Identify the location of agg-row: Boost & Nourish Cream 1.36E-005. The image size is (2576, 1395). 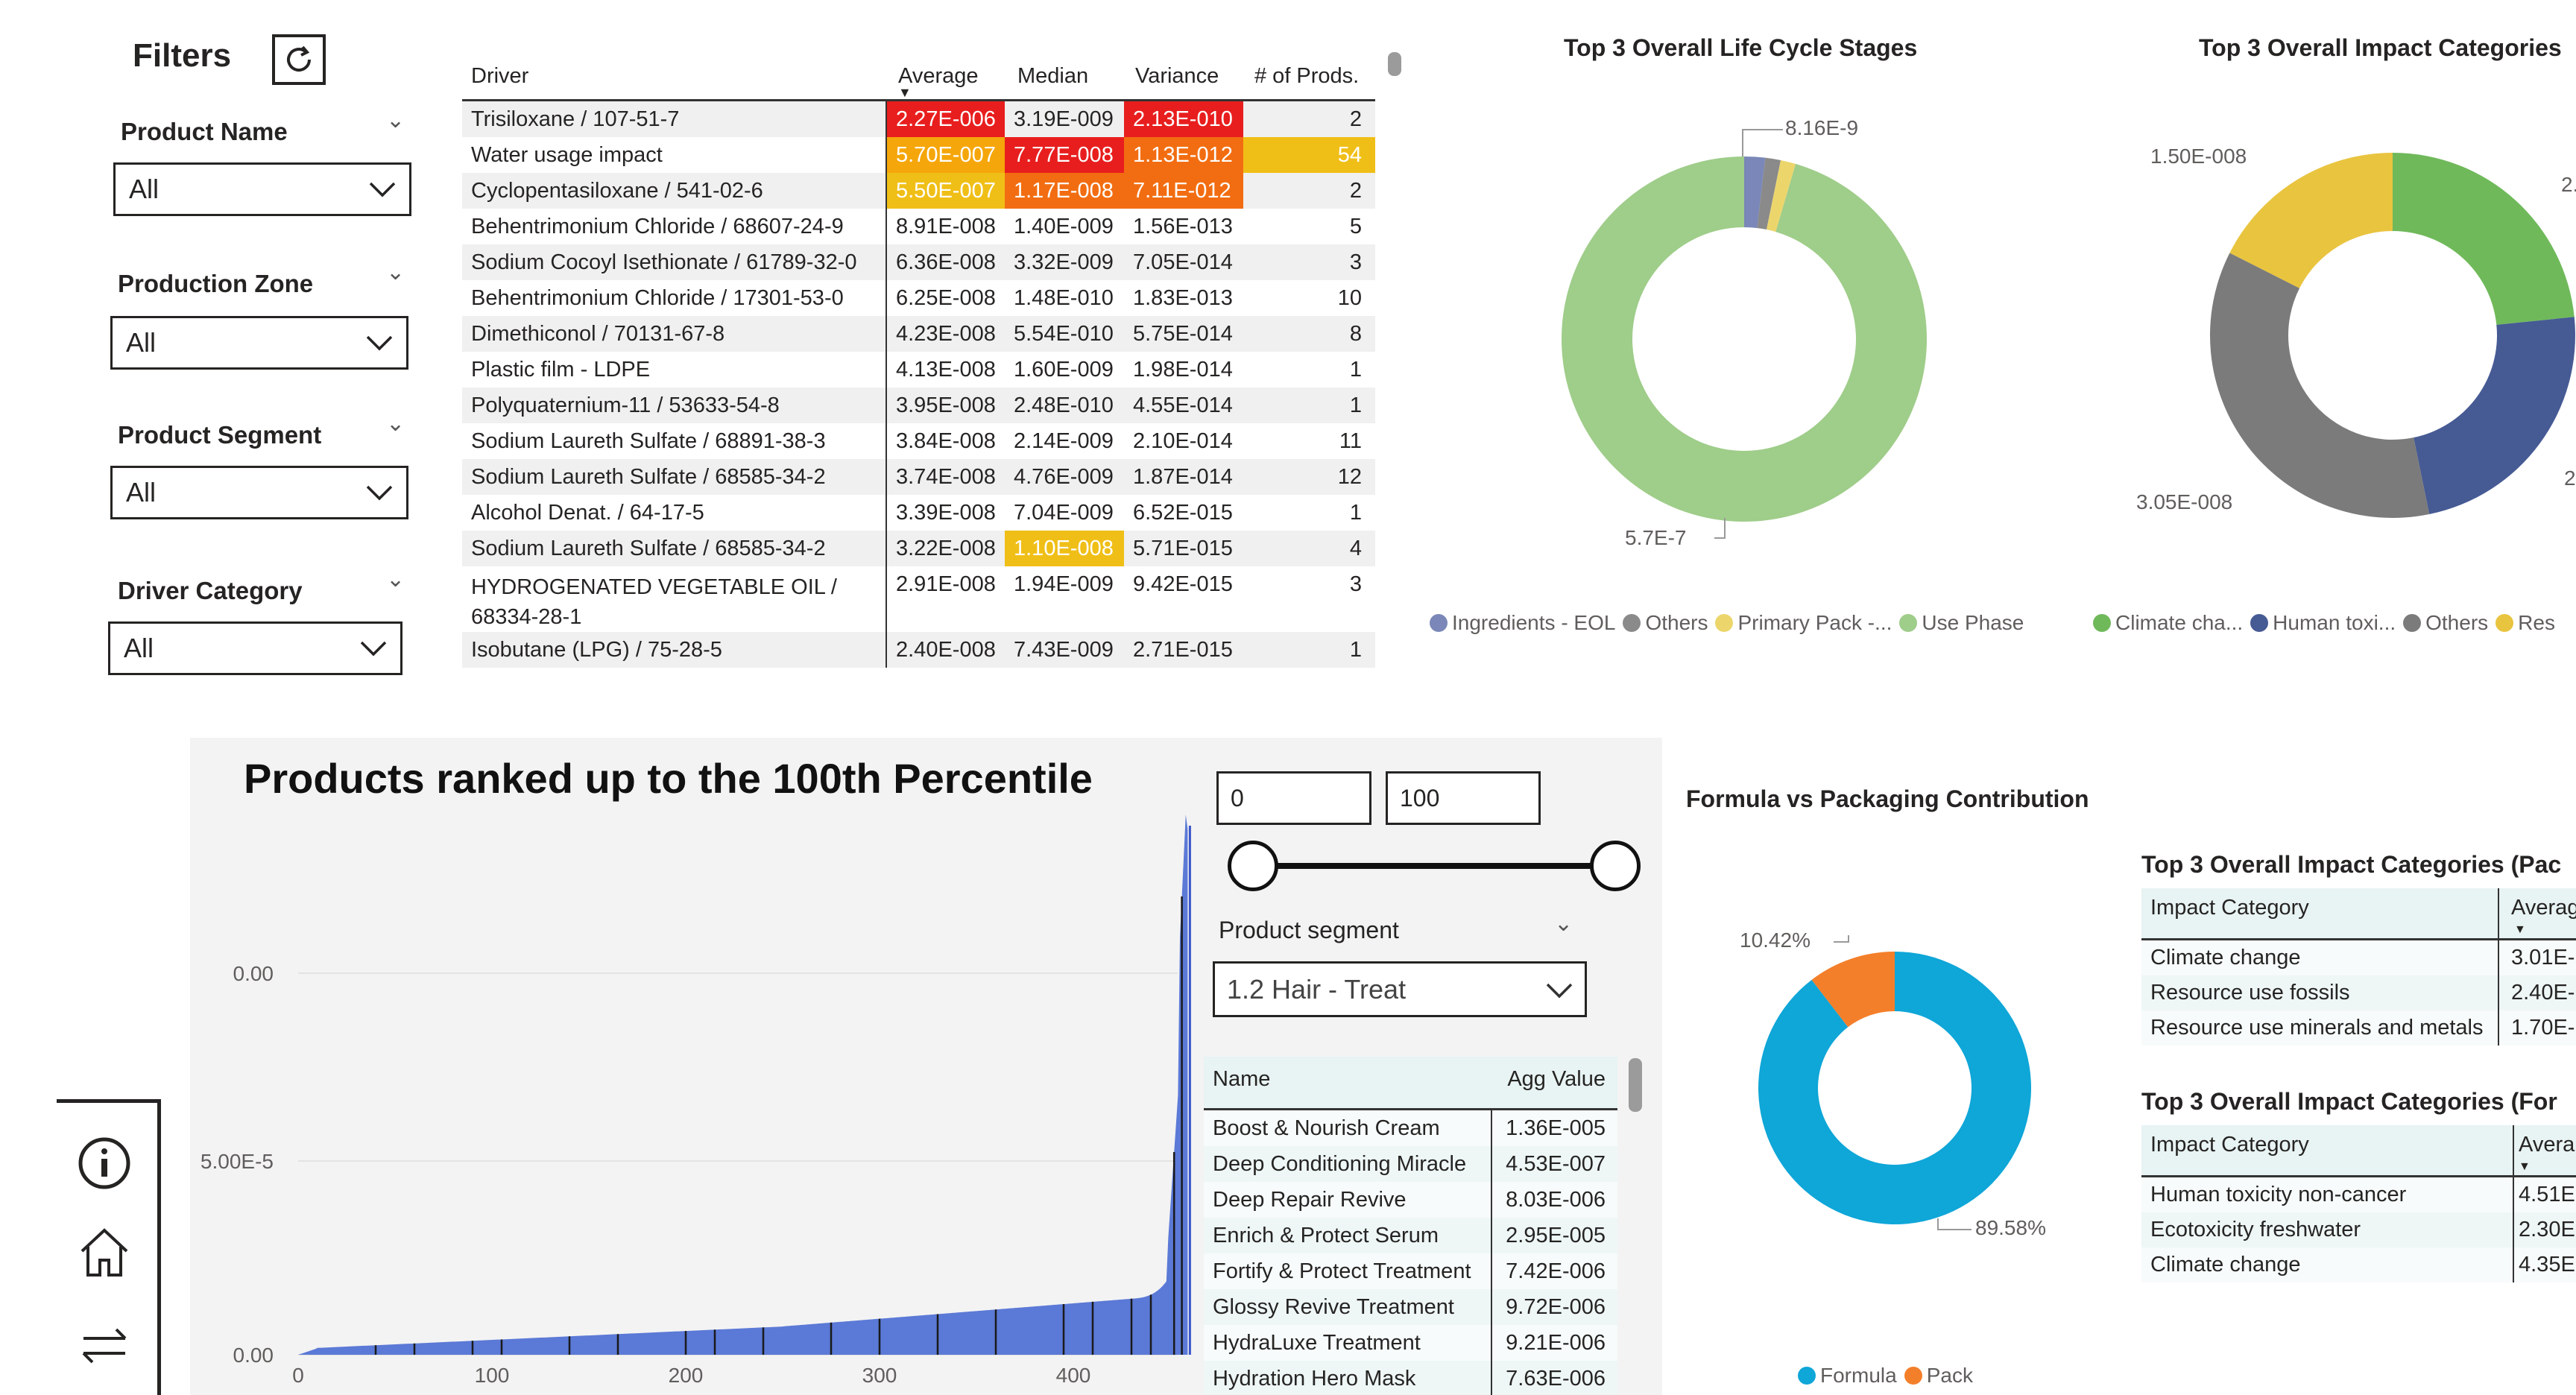
(1411, 1128).